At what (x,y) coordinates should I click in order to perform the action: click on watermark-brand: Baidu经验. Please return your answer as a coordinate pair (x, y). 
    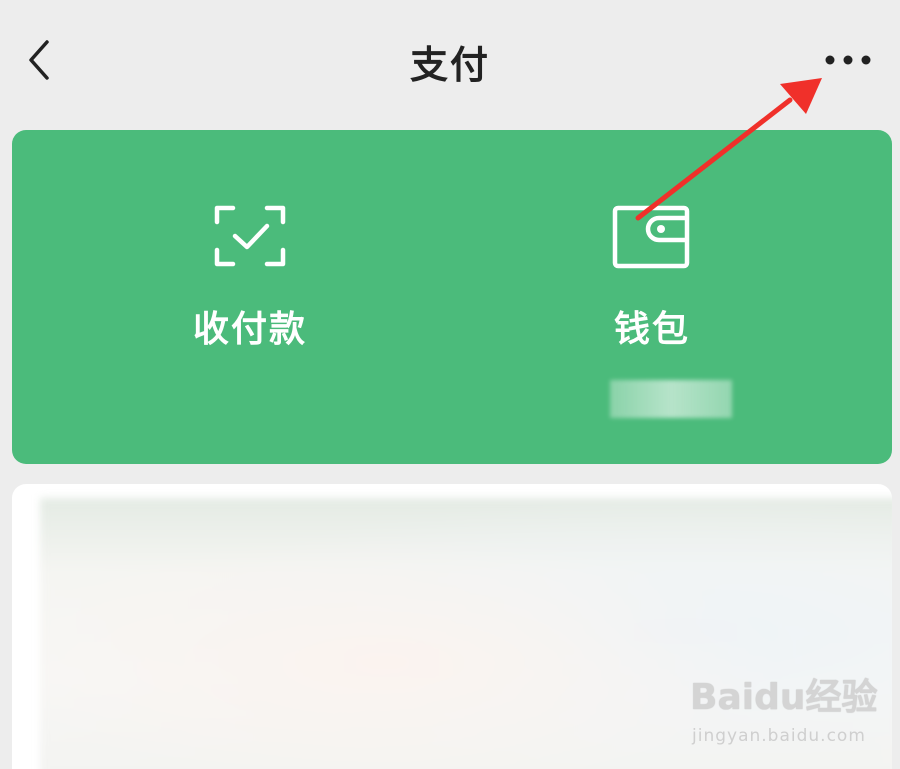
    Looking at the image, I should click on (784, 697).